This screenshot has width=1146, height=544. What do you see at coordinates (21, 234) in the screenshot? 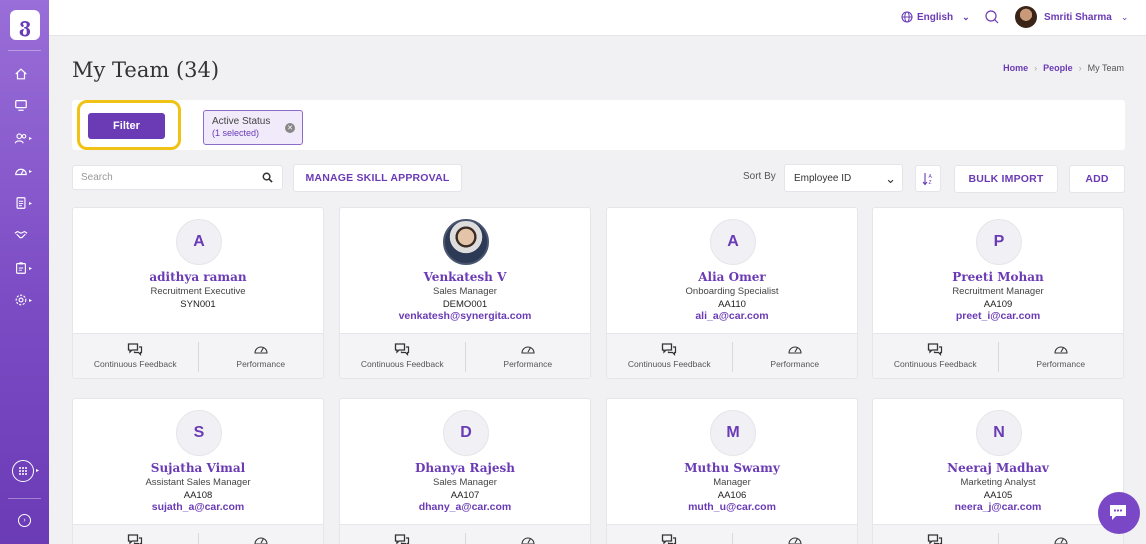
I see `handshake-icon` at bounding box center [21, 234].